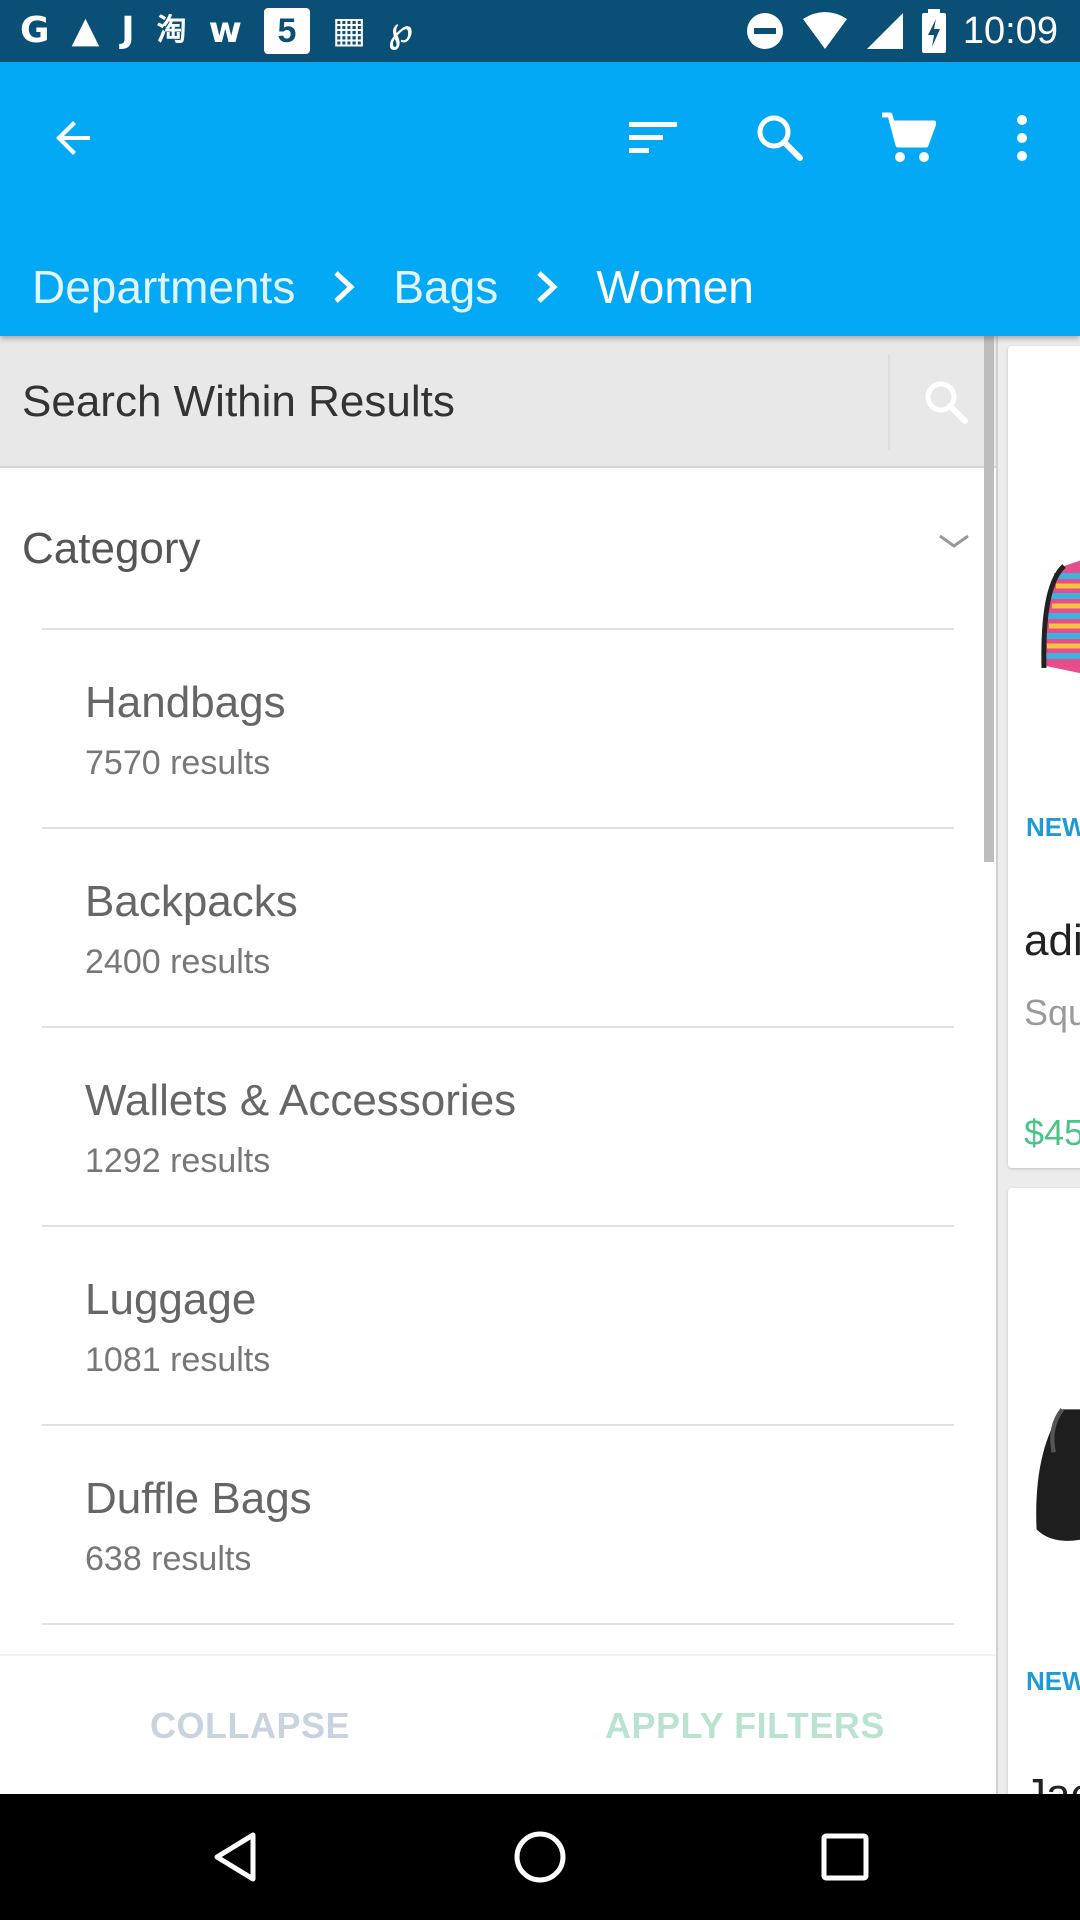  I want to click on link-app-icon: ℘, so click(400, 30).